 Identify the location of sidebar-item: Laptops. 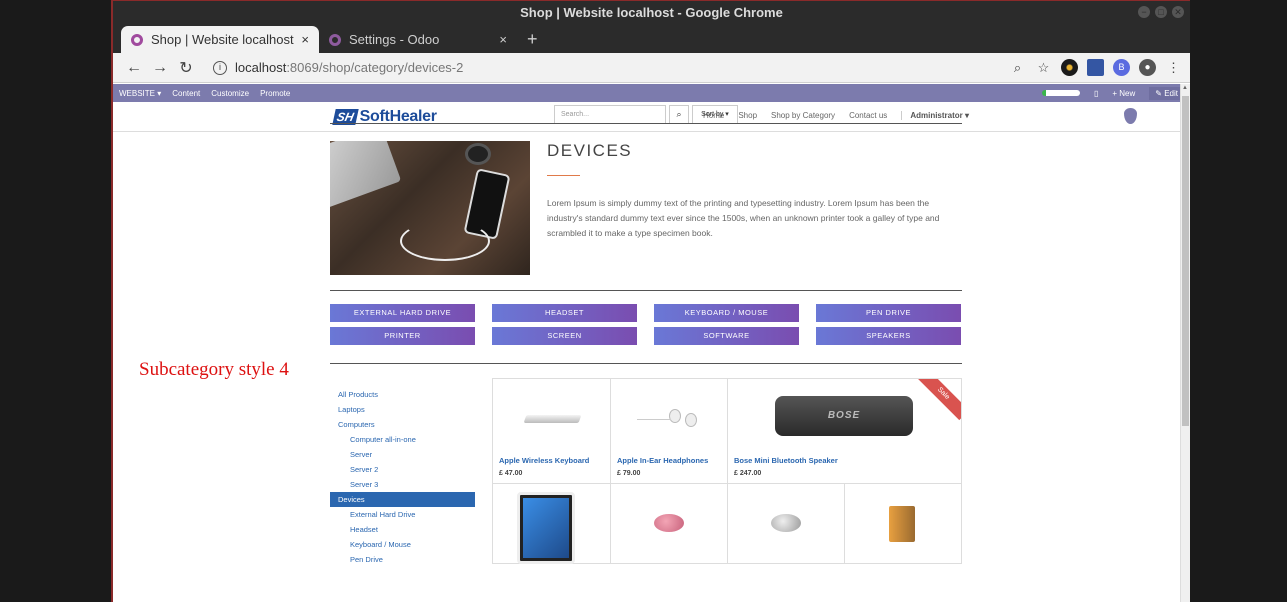
(402, 409).